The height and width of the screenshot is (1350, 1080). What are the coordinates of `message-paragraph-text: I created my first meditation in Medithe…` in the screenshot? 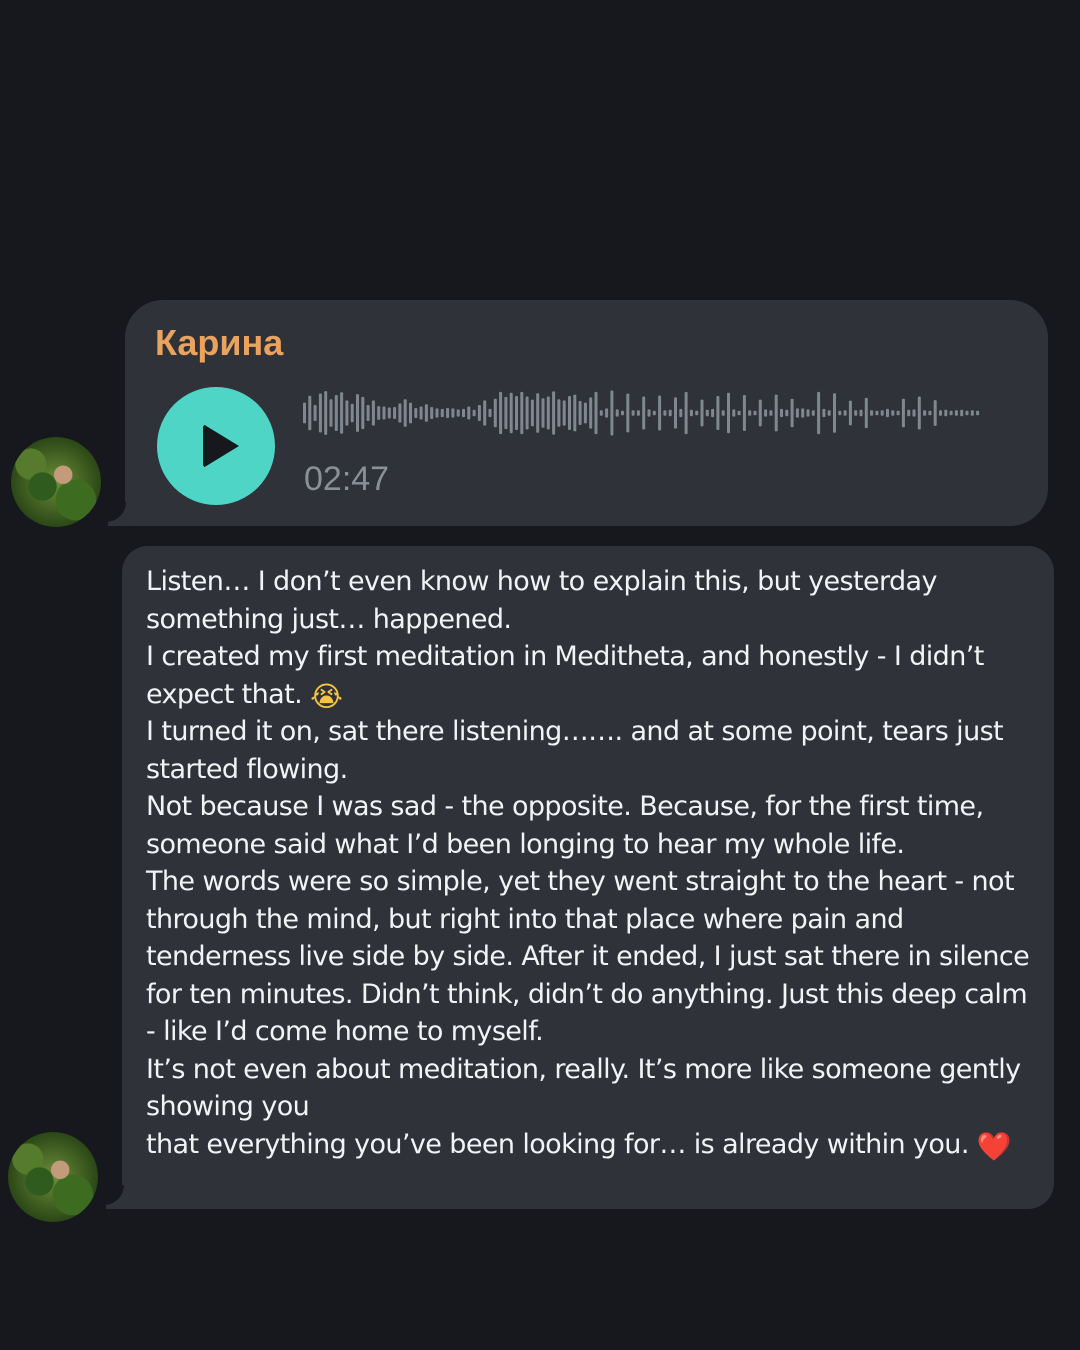 It's located at (565, 675).